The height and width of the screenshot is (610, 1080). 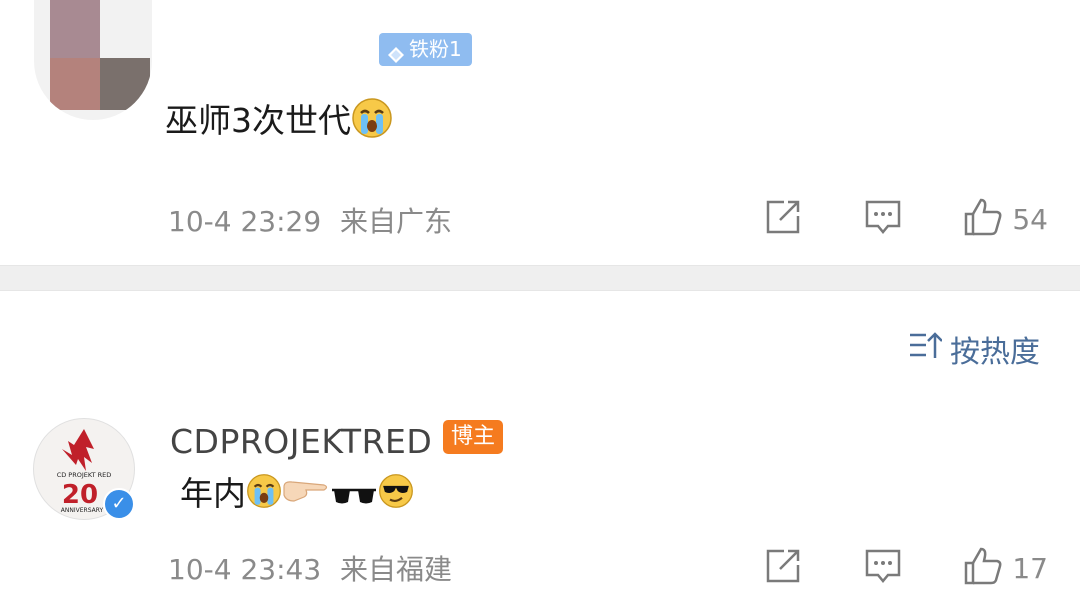 What do you see at coordinates (82, 510) in the screenshot?
I see `avatar-anniversary-text: ANNIVERSARY` at bounding box center [82, 510].